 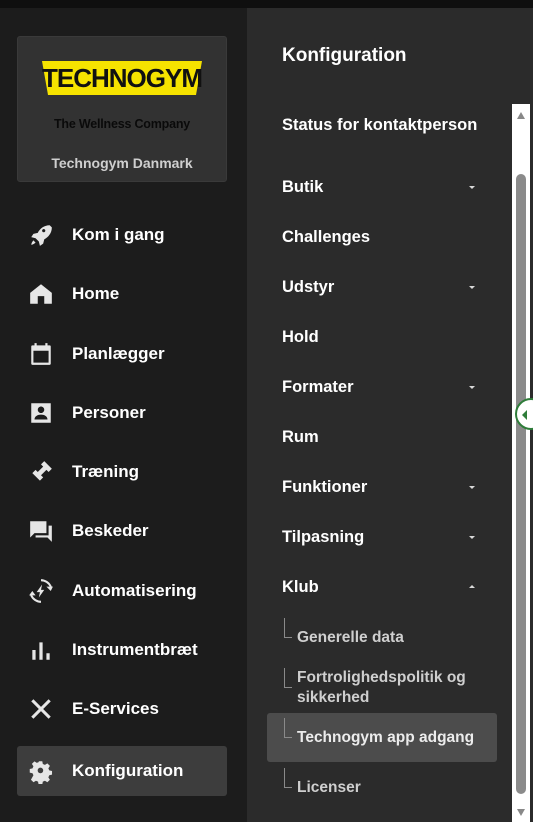 What do you see at coordinates (41, 650) in the screenshot?
I see `bar-chart-icon` at bounding box center [41, 650].